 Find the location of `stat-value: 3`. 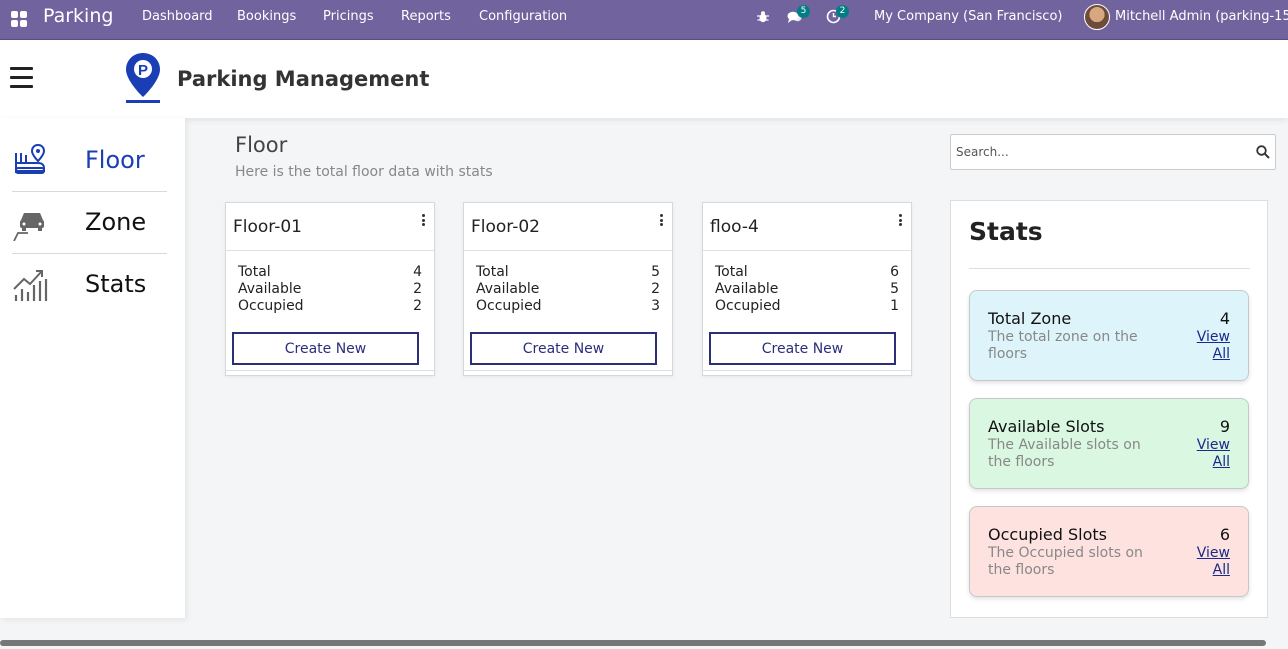

stat-value: 3 is located at coordinates (655, 306).